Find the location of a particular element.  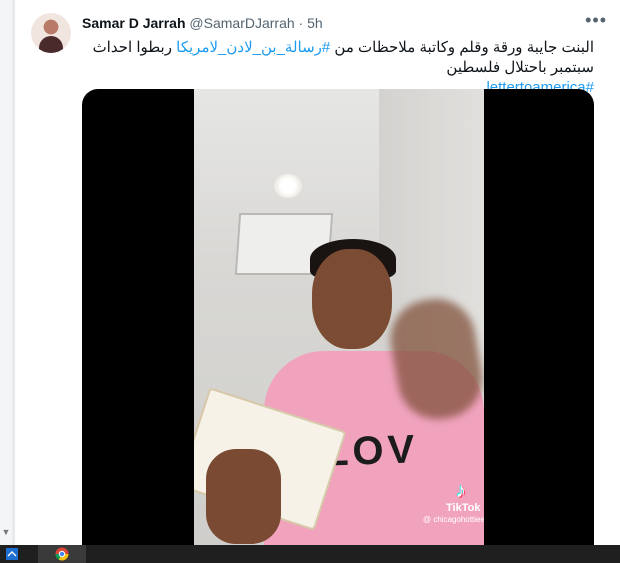

tweet-header: Samar D Jarrah @SamarDJarrah · 5h is located at coordinates (202, 23).